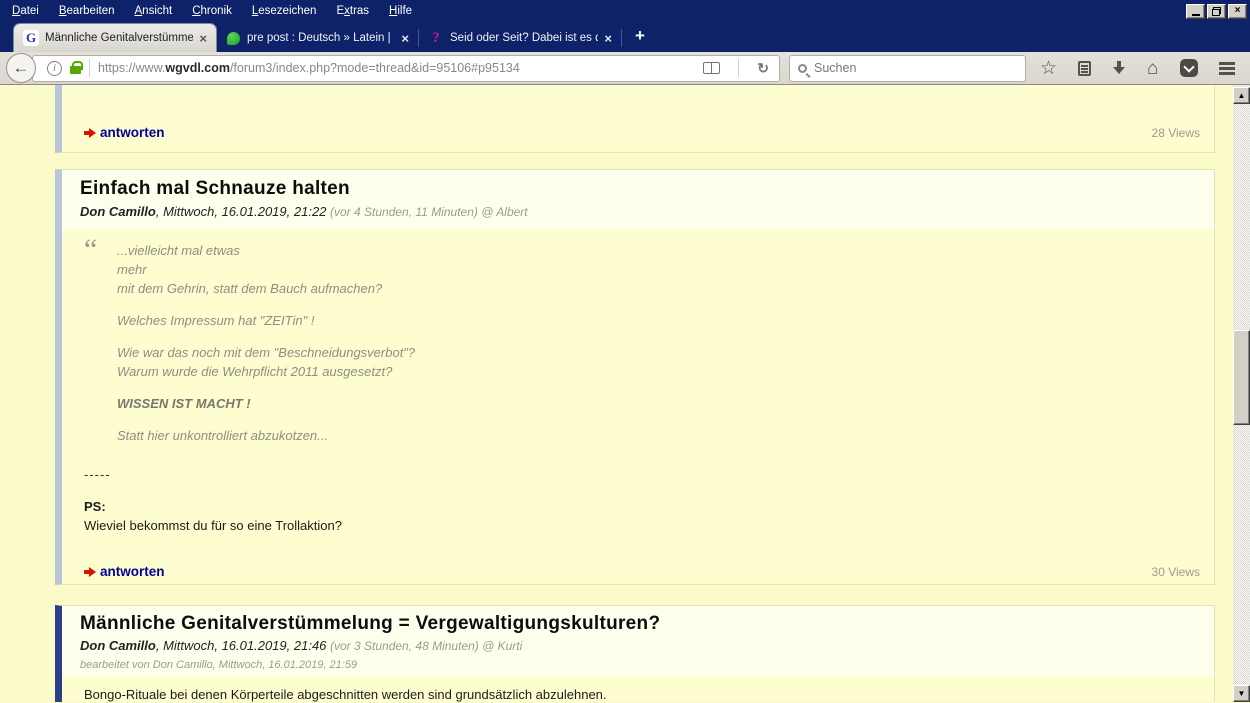 Image resolution: width=1250 pixels, height=703 pixels. What do you see at coordinates (1175, 132) in the screenshot?
I see `views-count: 28 Views` at bounding box center [1175, 132].